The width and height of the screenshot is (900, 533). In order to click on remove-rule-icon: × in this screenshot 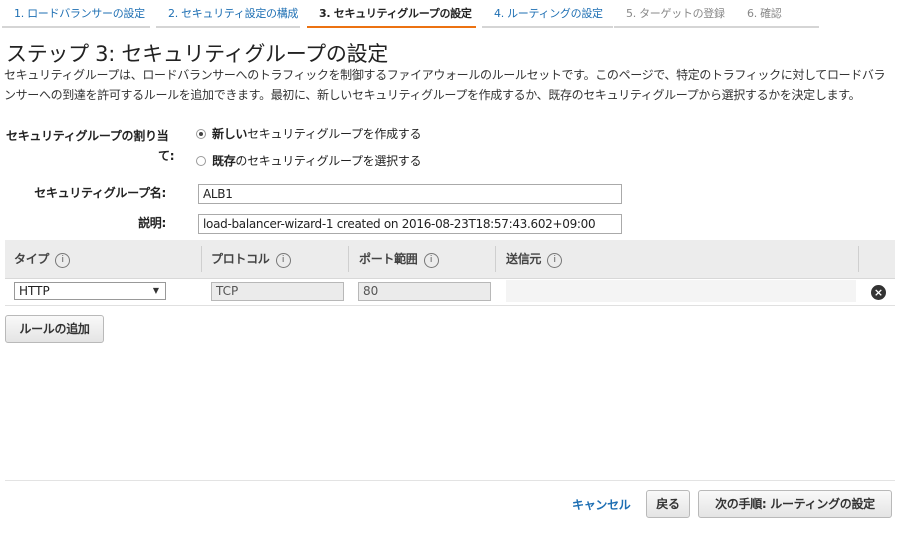, I will do `click(878, 292)`.